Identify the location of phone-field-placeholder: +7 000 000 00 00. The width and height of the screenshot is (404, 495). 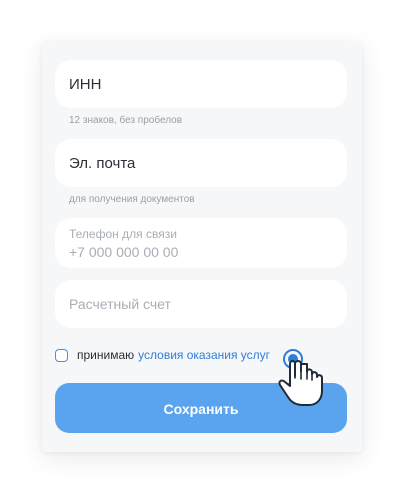
(124, 252).